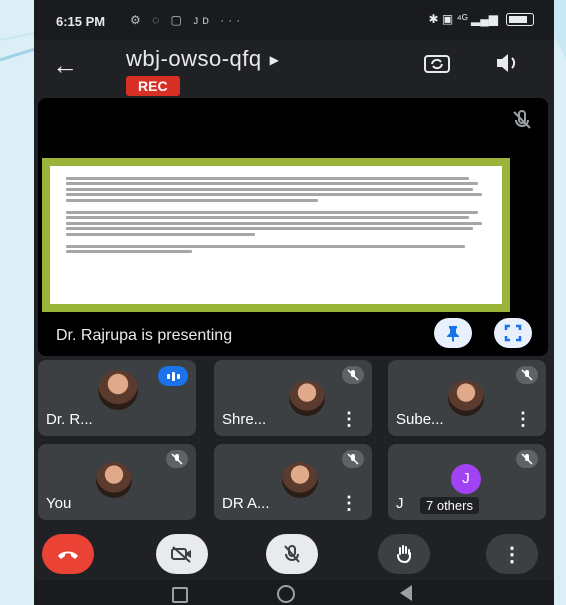 This screenshot has height=605, width=566. What do you see at coordinates (59, 503) in the screenshot?
I see `participant-name: You` at bounding box center [59, 503].